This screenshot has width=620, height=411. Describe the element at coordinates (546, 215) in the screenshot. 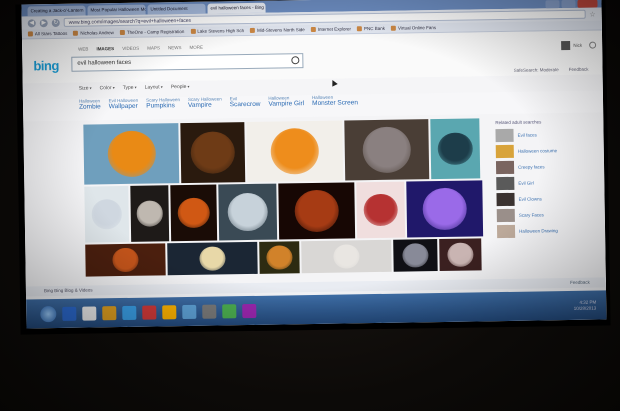

I see `sidebar-item: Scary Faces` at that location.